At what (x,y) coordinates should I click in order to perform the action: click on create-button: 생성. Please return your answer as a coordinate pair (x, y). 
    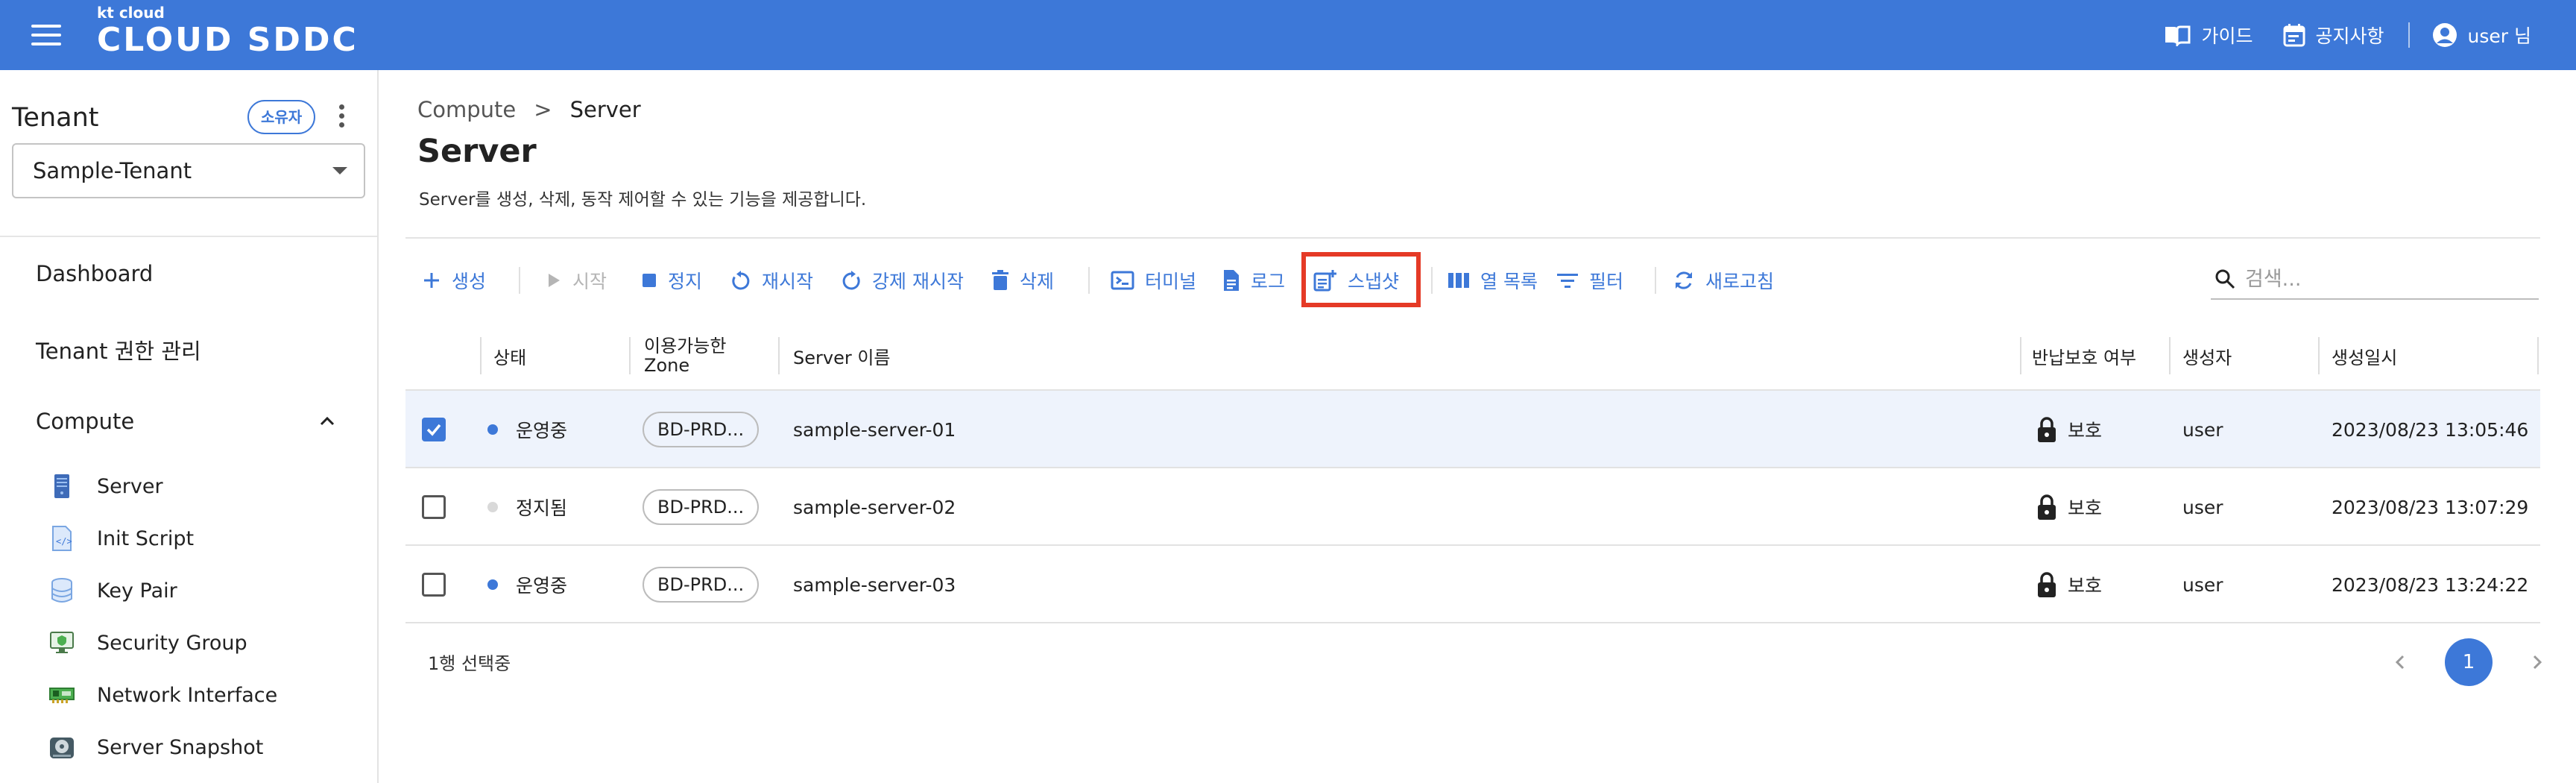
    Looking at the image, I should click on (454, 280).